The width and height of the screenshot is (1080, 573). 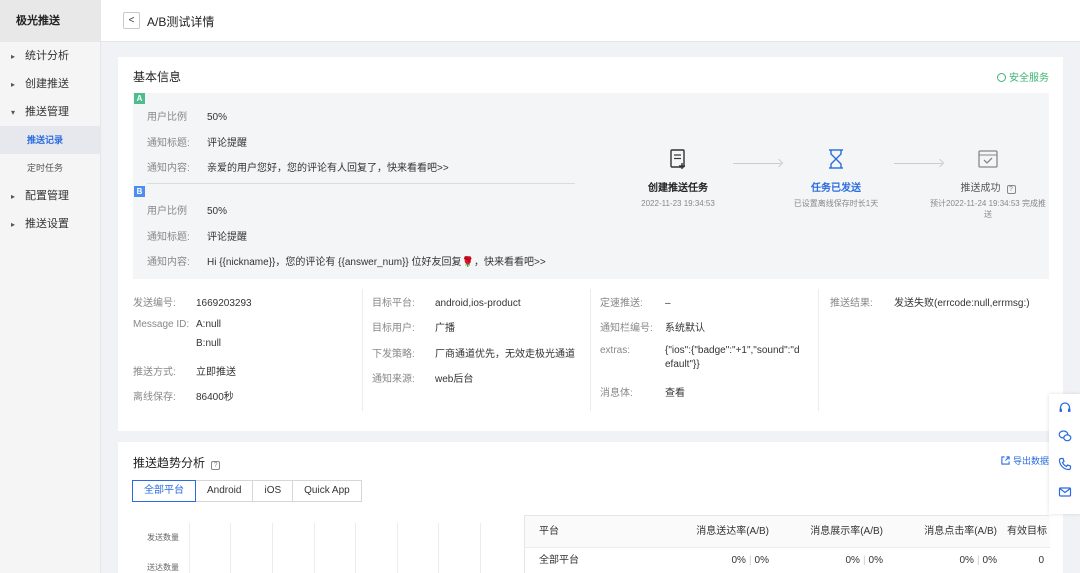 What do you see at coordinates (1064, 408) in the screenshot?
I see `support-button` at bounding box center [1064, 408].